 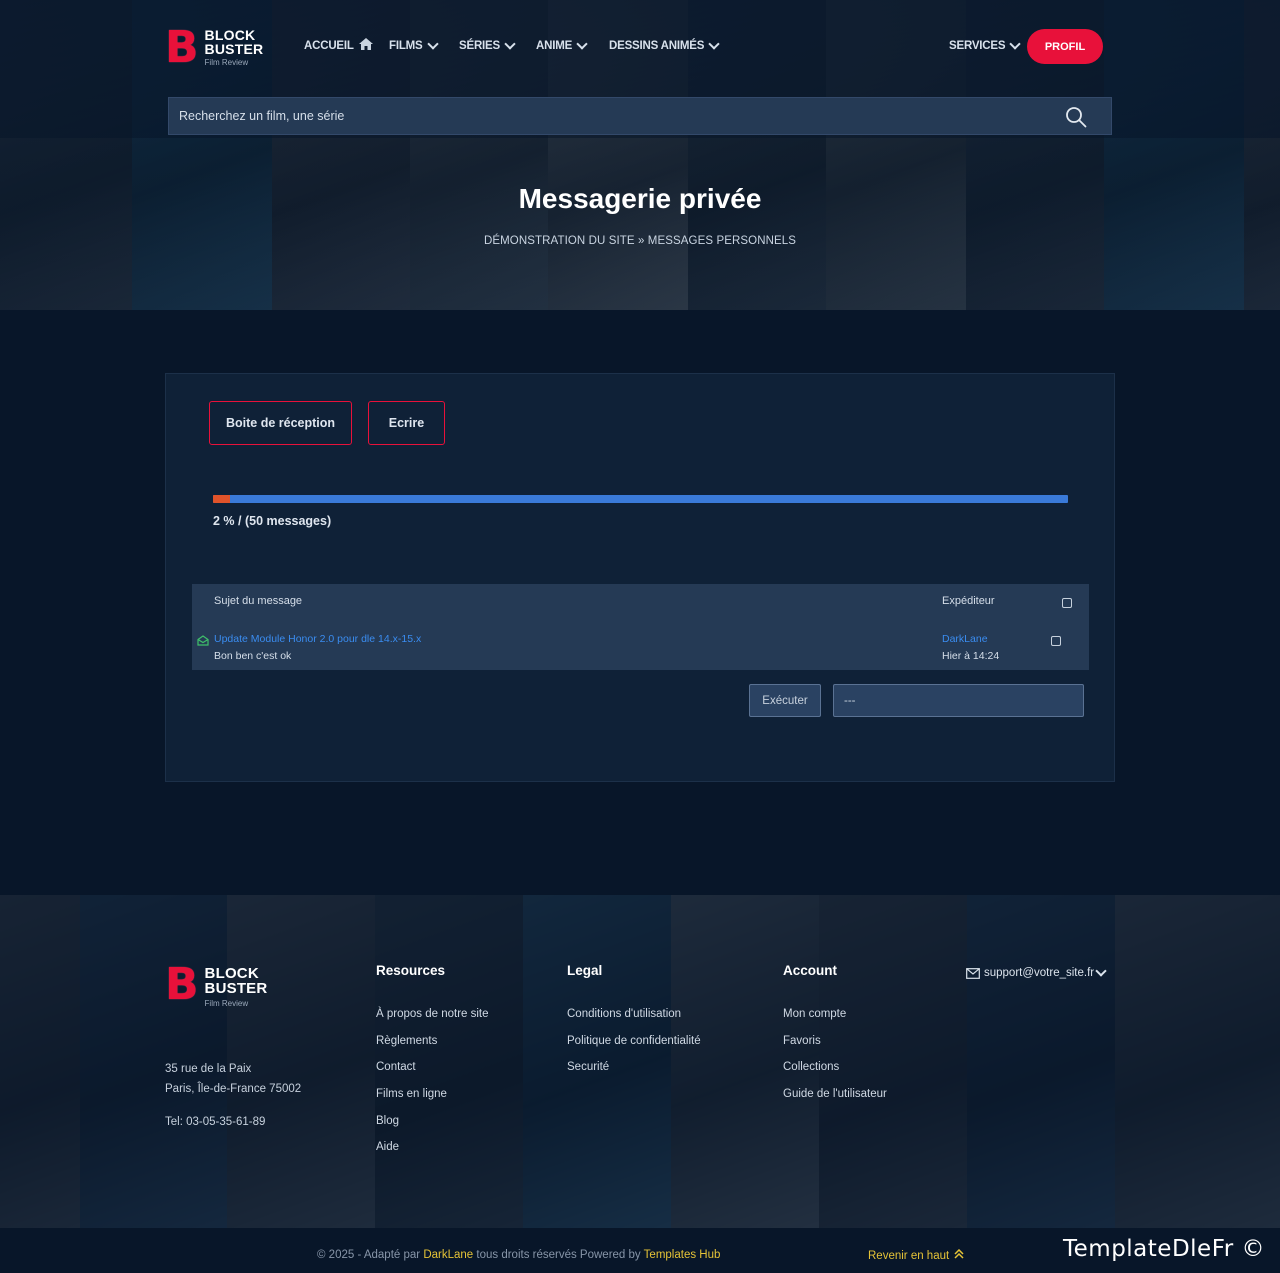 What do you see at coordinates (624, 1014) in the screenshot?
I see `footer-link-terms: Conditions d'utilisation` at bounding box center [624, 1014].